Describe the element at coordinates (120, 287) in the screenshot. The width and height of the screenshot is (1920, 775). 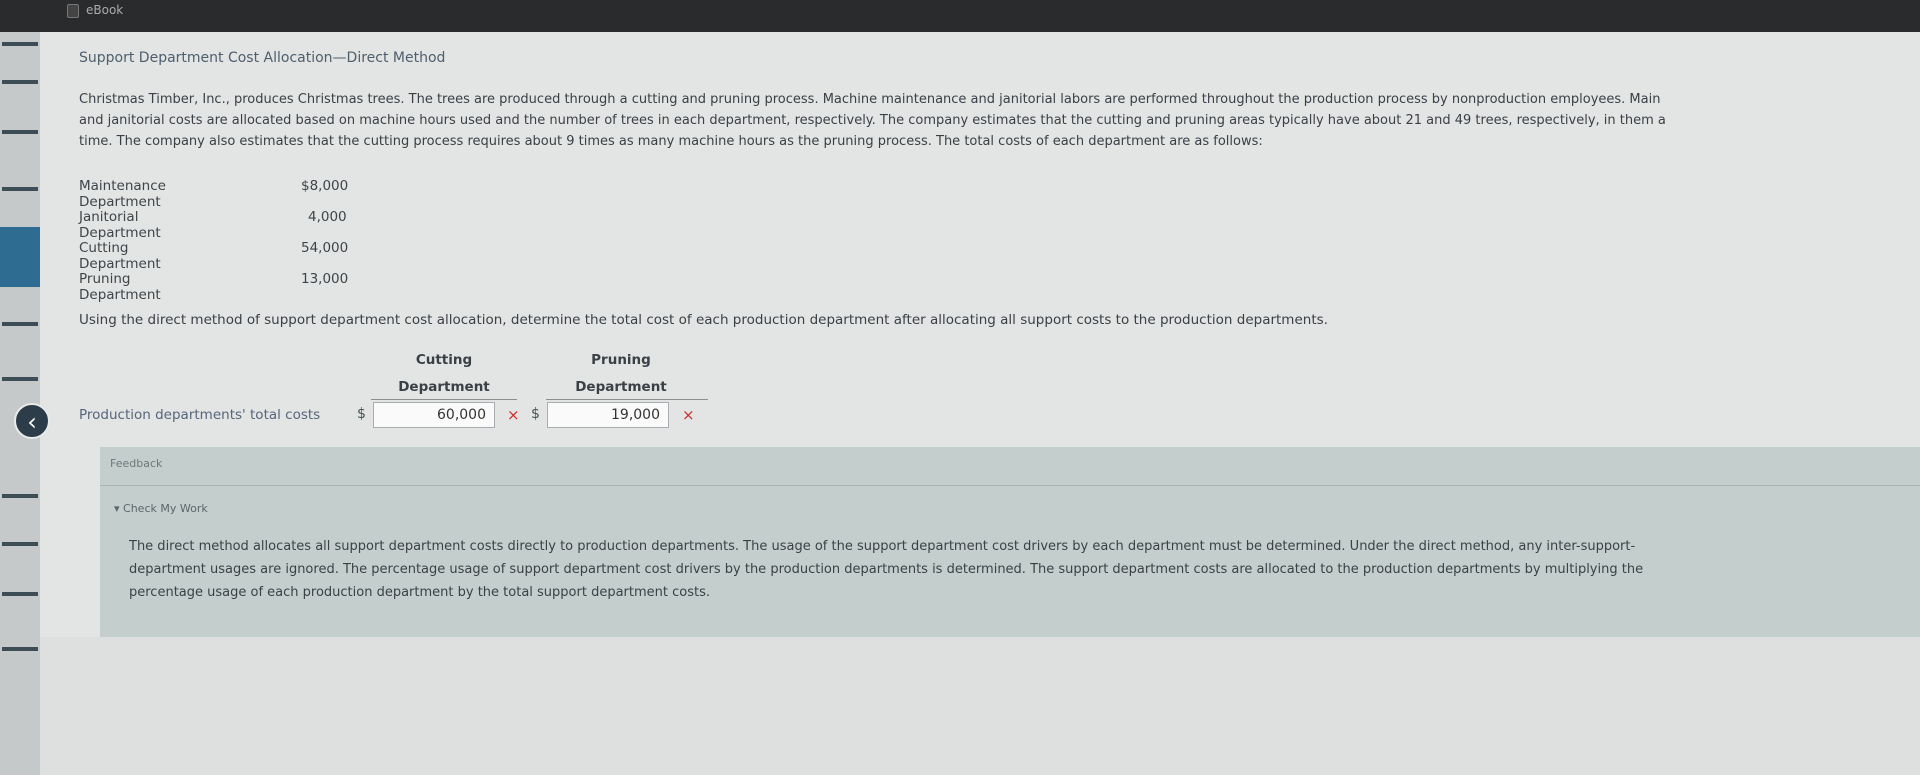
I see `cost-label: Pruning Department` at that location.